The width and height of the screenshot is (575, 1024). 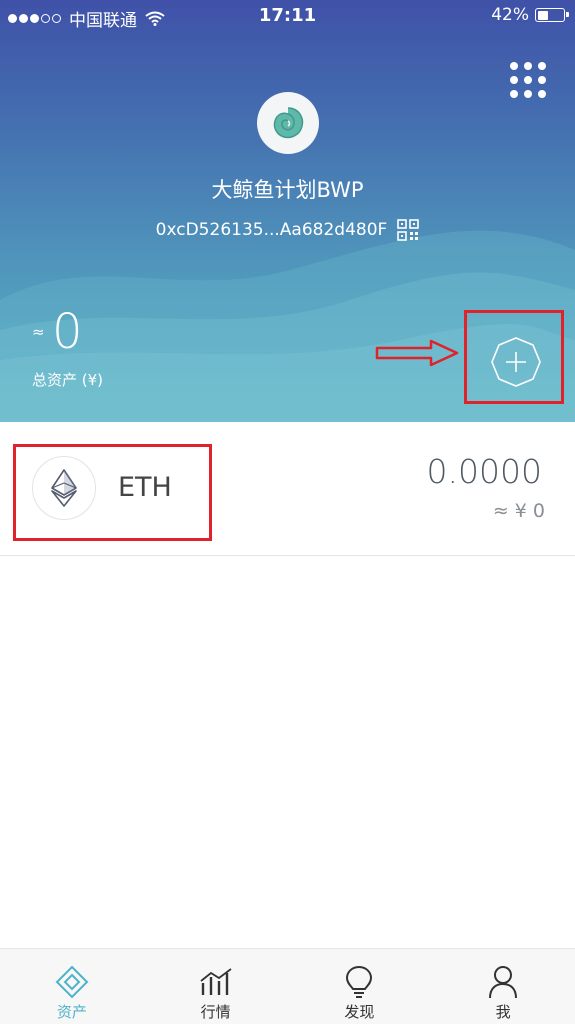 I want to click on total-assets-label: 总资产 (¥), so click(x=68, y=380).